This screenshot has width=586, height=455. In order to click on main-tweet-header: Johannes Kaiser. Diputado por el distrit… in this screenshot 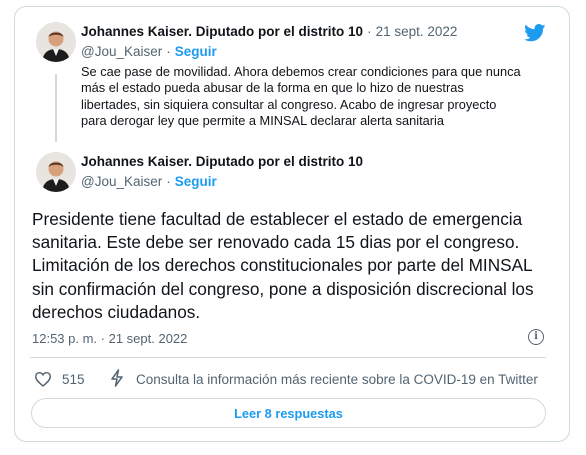, I will do `click(222, 161)`.